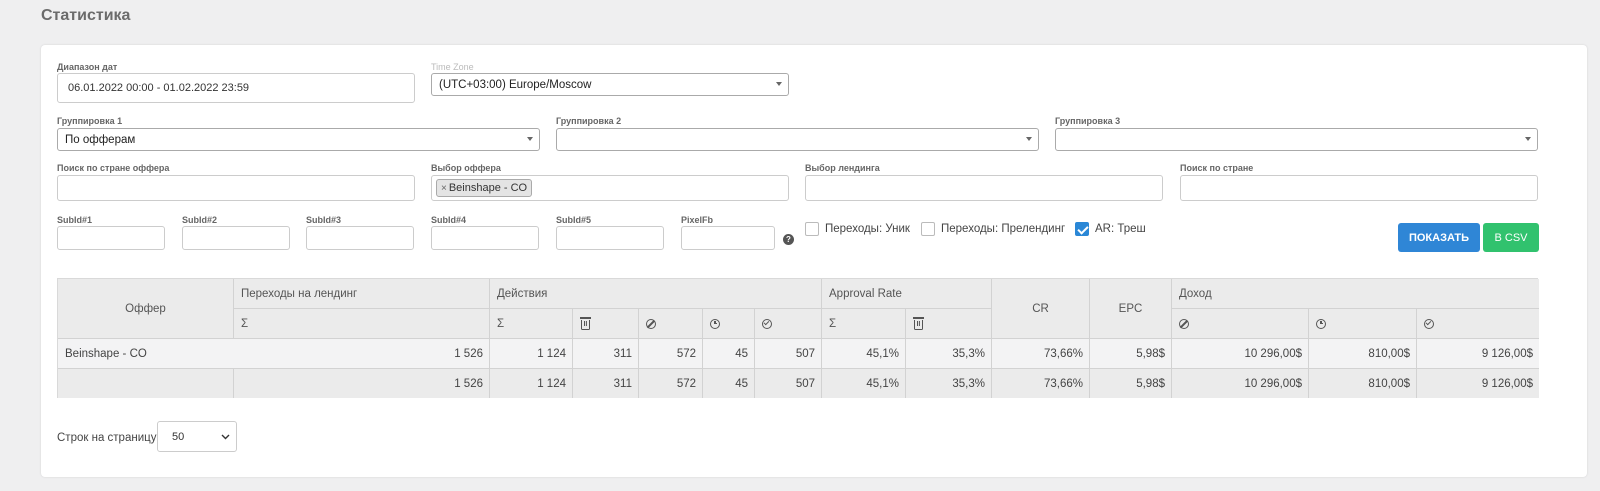 This screenshot has width=1600, height=491. Describe the element at coordinates (610, 84) in the screenshot. I see `time-zone-select: (UTC+03:00) Europe/Moscow` at that location.